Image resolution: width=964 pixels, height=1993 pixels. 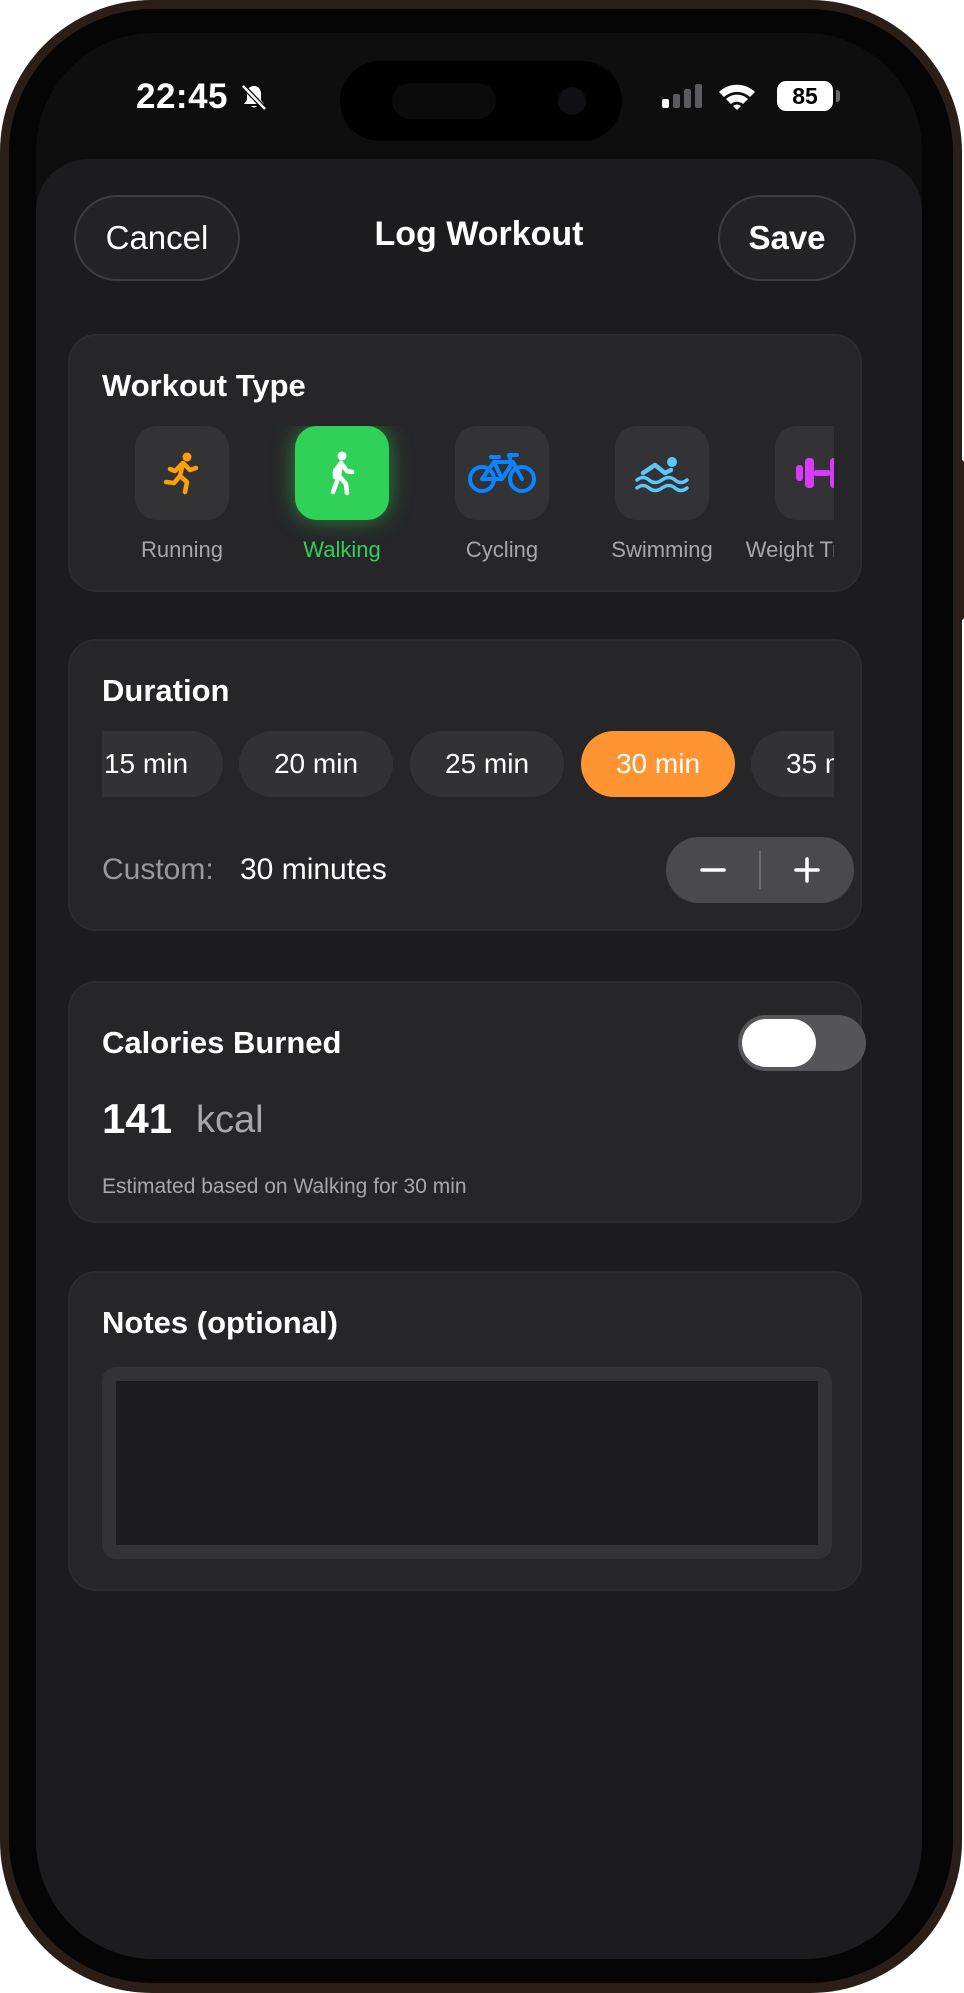 I want to click on calories-unit: kcal, so click(x=230, y=1120).